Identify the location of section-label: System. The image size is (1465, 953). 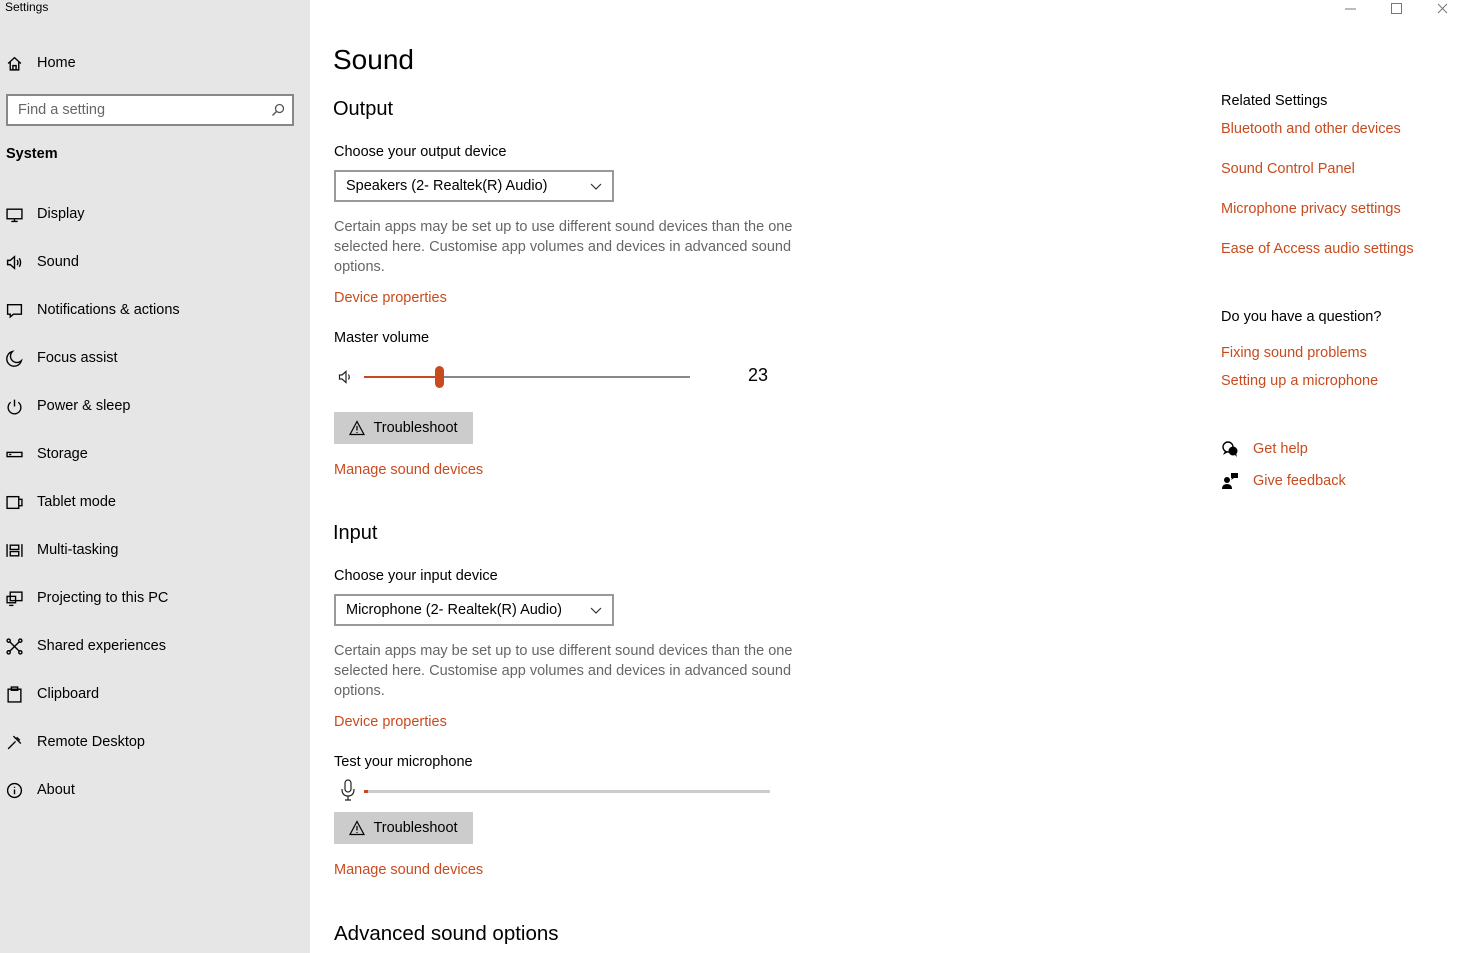
(32, 154).